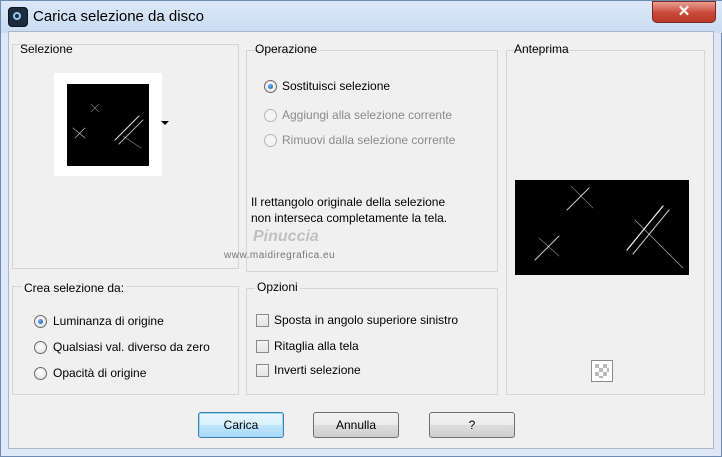 The image size is (722, 457). Describe the element at coordinates (108, 321) in the screenshot. I see `radio-luminanza-label: Luminanza di origine` at that location.